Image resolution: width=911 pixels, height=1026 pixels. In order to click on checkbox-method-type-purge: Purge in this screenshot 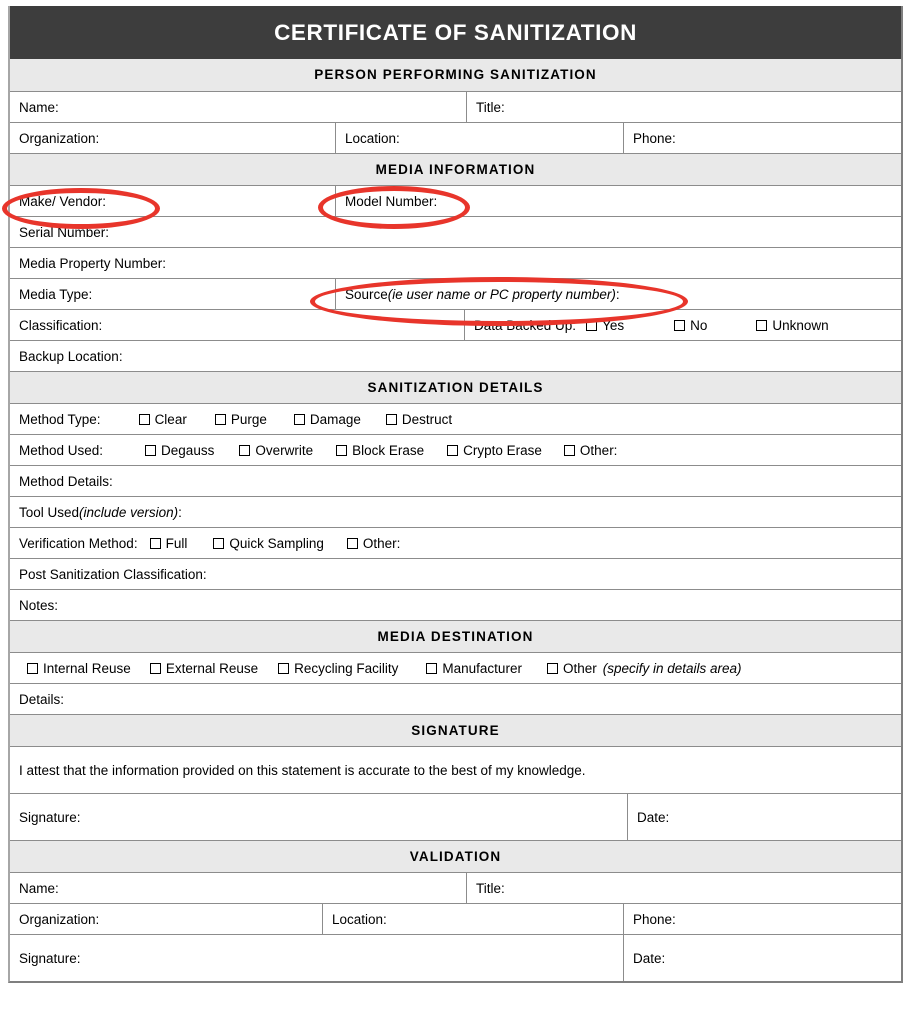, I will do `click(240, 419)`.